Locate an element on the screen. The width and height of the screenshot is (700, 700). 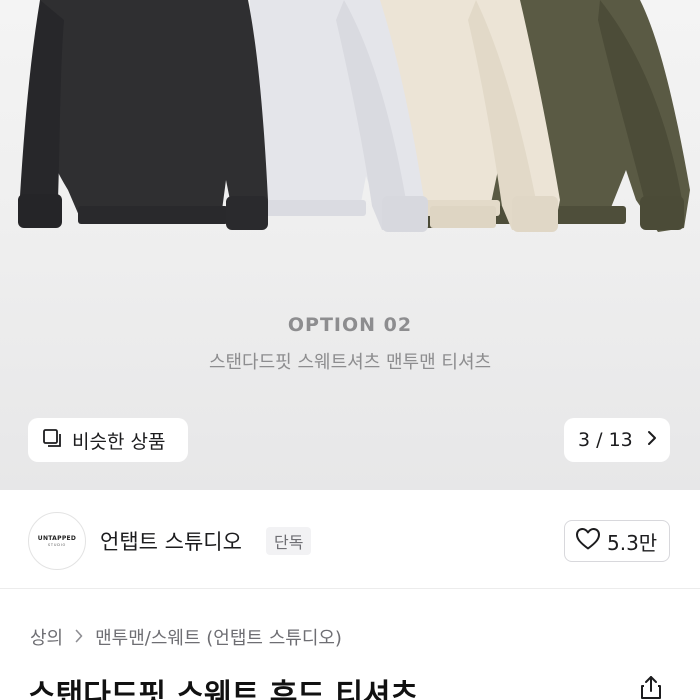
option-title: OPTION 02 is located at coordinates (350, 325).